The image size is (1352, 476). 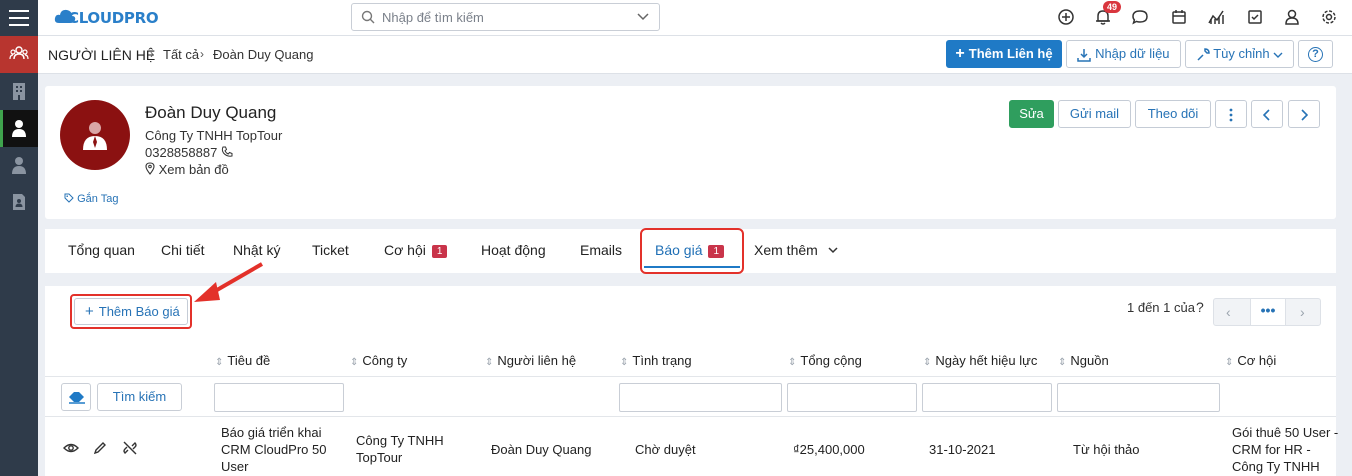 What do you see at coordinates (1094, 114) in the screenshot?
I see `send-mail-button: Gửi mail` at bounding box center [1094, 114].